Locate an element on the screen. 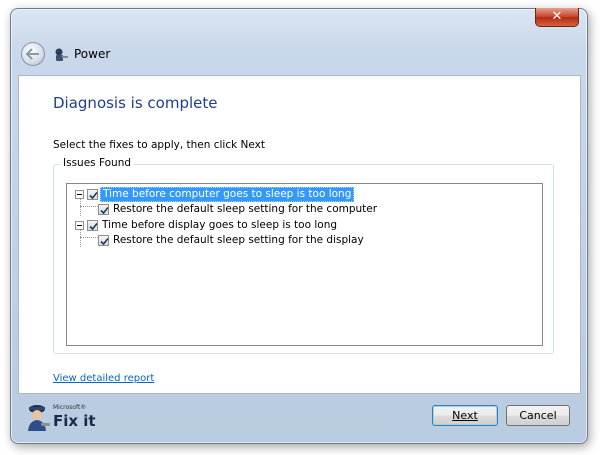  fixit-logo-icon is located at coordinates (39, 418).